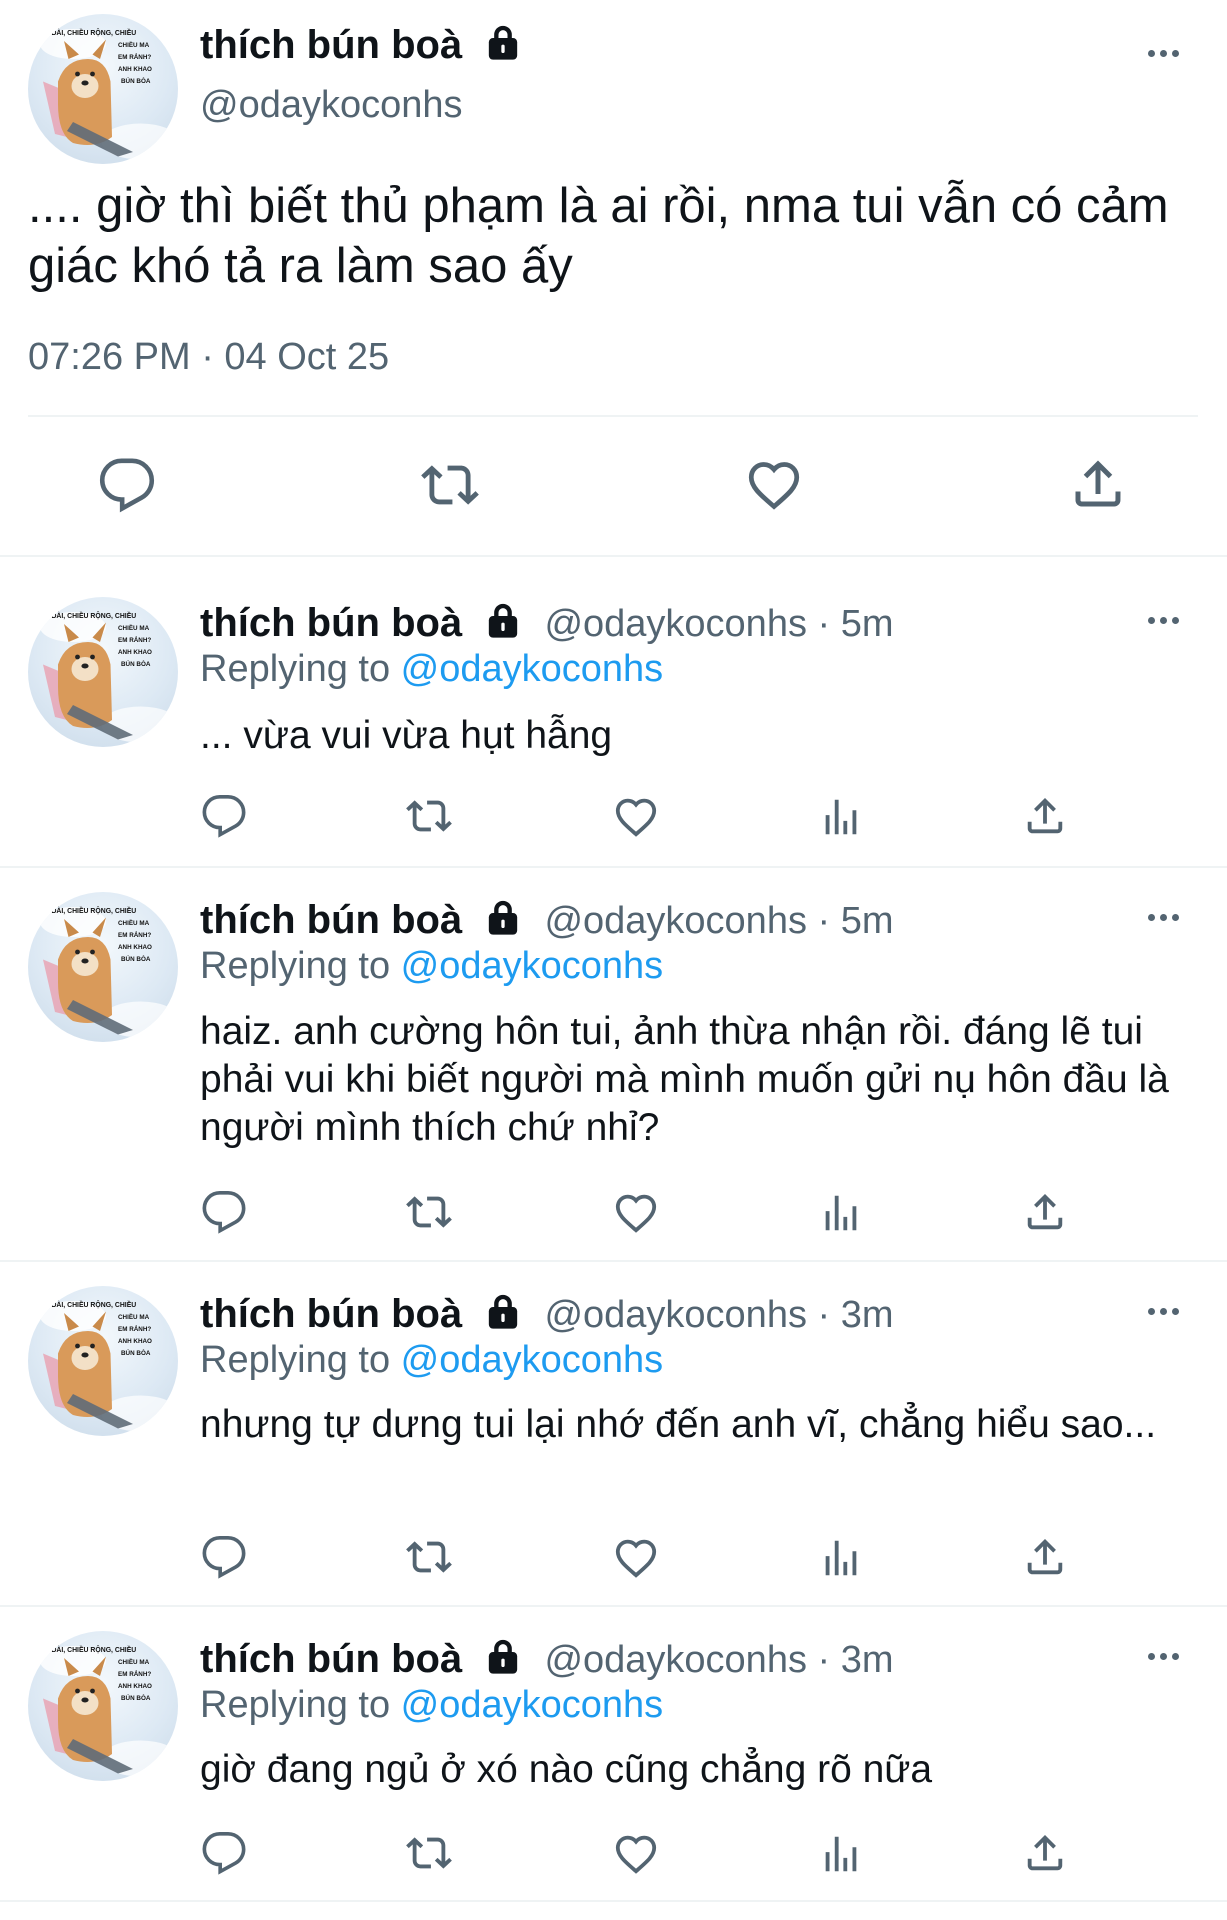  I want to click on tweet-text: ... vừa vui vừa hụt hẫng, so click(406, 735).